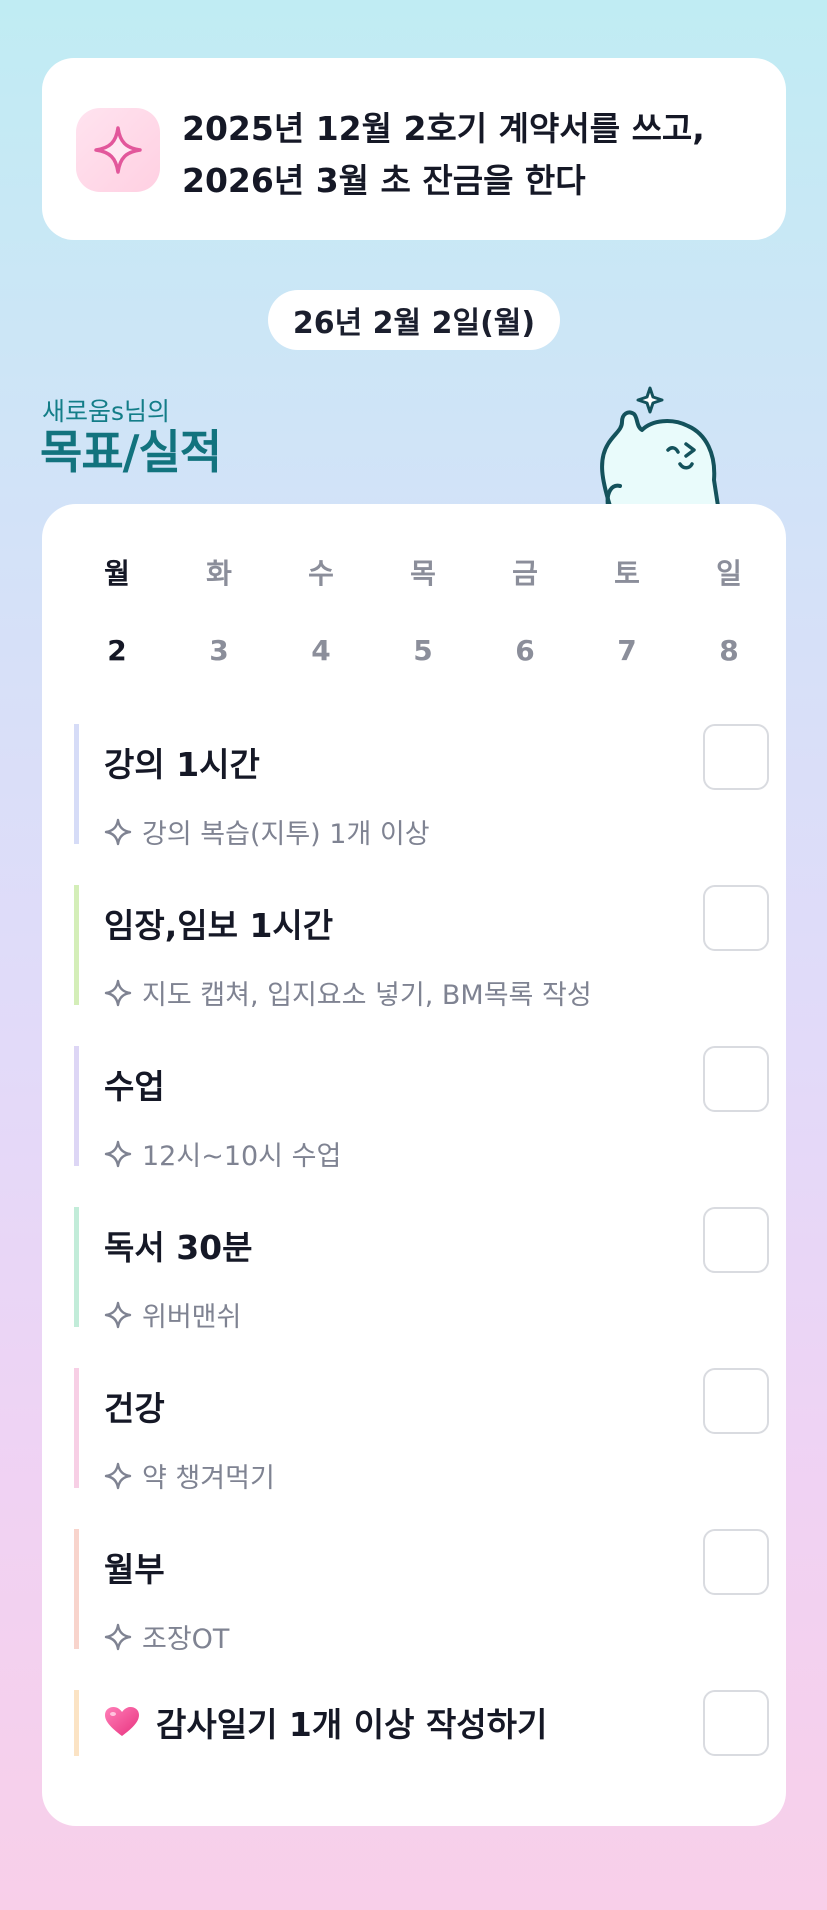 The width and height of the screenshot is (827, 1910). I want to click on task-subtitle-text: 약 챙겨먹기, so click(208, 1478).